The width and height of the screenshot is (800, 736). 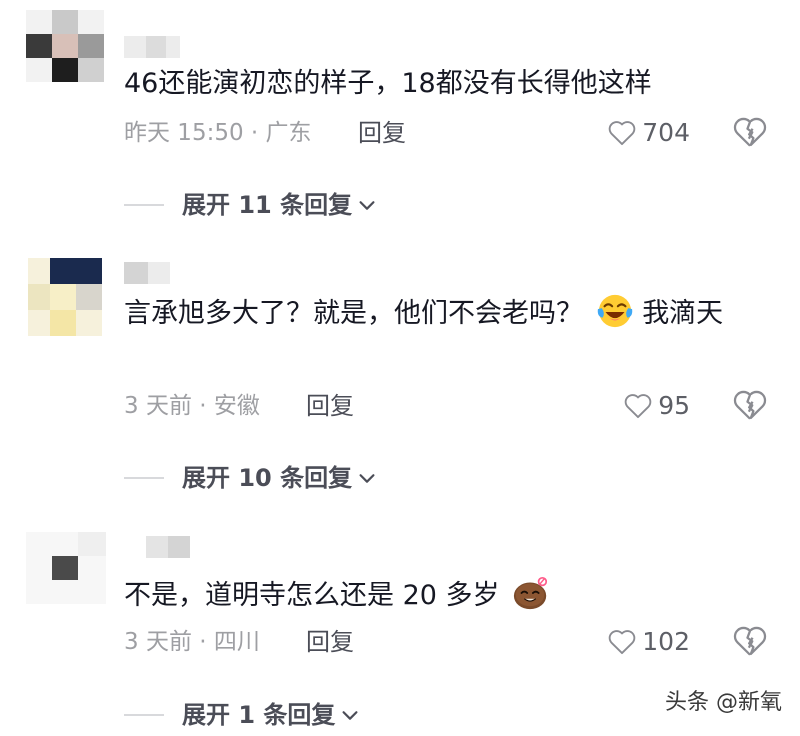 What do you see at coordinates (192, 406) in the screenshot?
I see `comment-meta: 3 天前 · 安徽` at bounding box center [192, 406].